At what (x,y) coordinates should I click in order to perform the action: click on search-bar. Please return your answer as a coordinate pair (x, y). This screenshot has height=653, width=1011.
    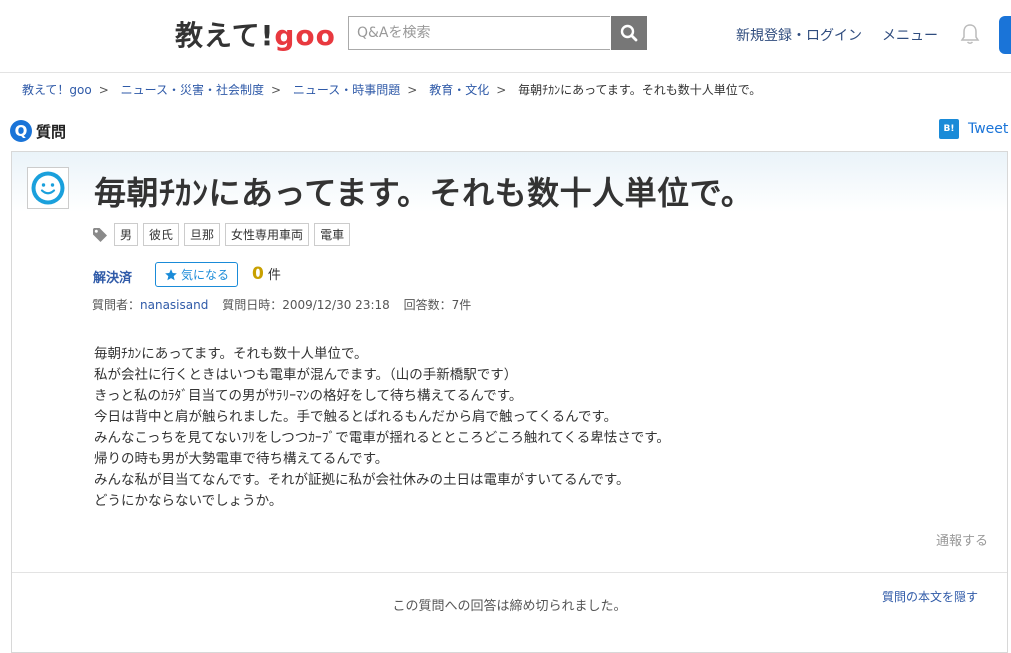
    Looking at the image, I should click on (497, 33).